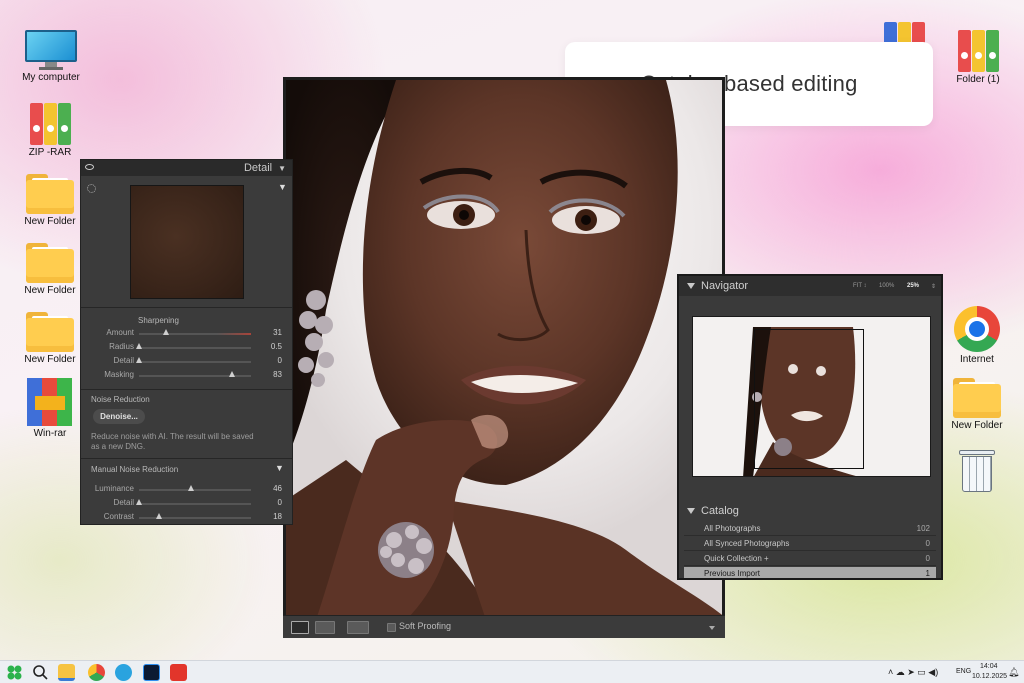  I want to click on sharpening-title: Sharpening, so click(158, 320).